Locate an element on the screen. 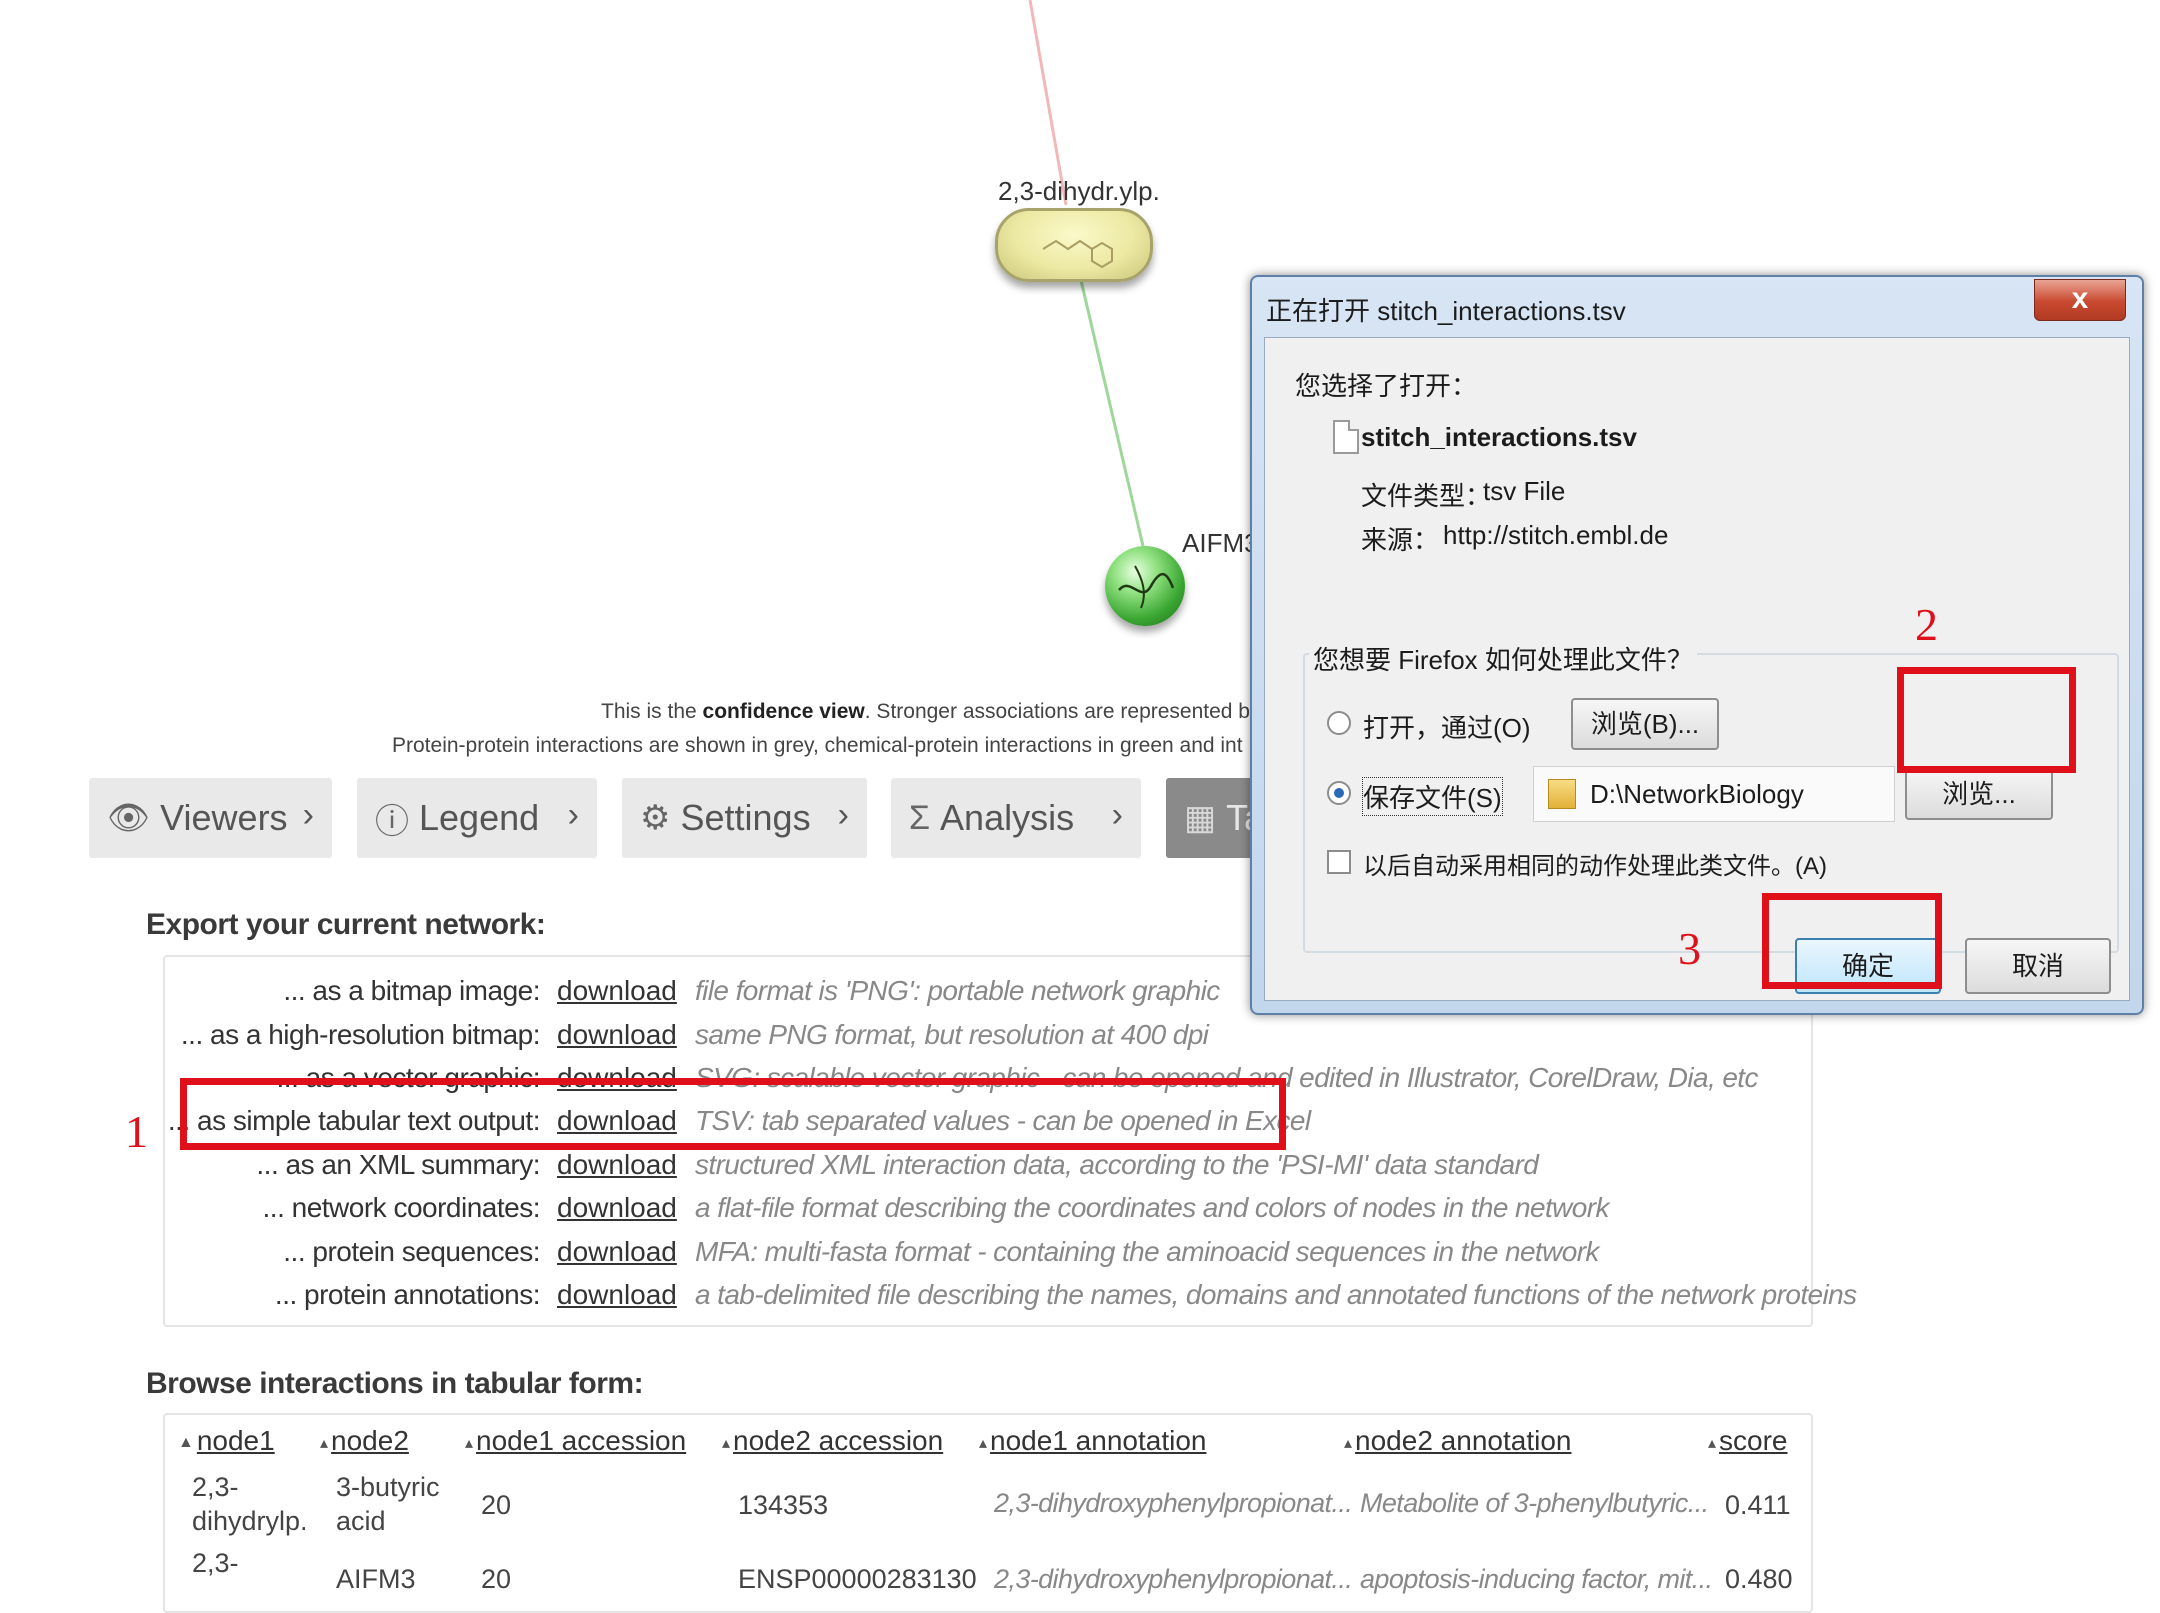  tab-analysis: Σ Analysis › is located at coordinates (1016, 818).